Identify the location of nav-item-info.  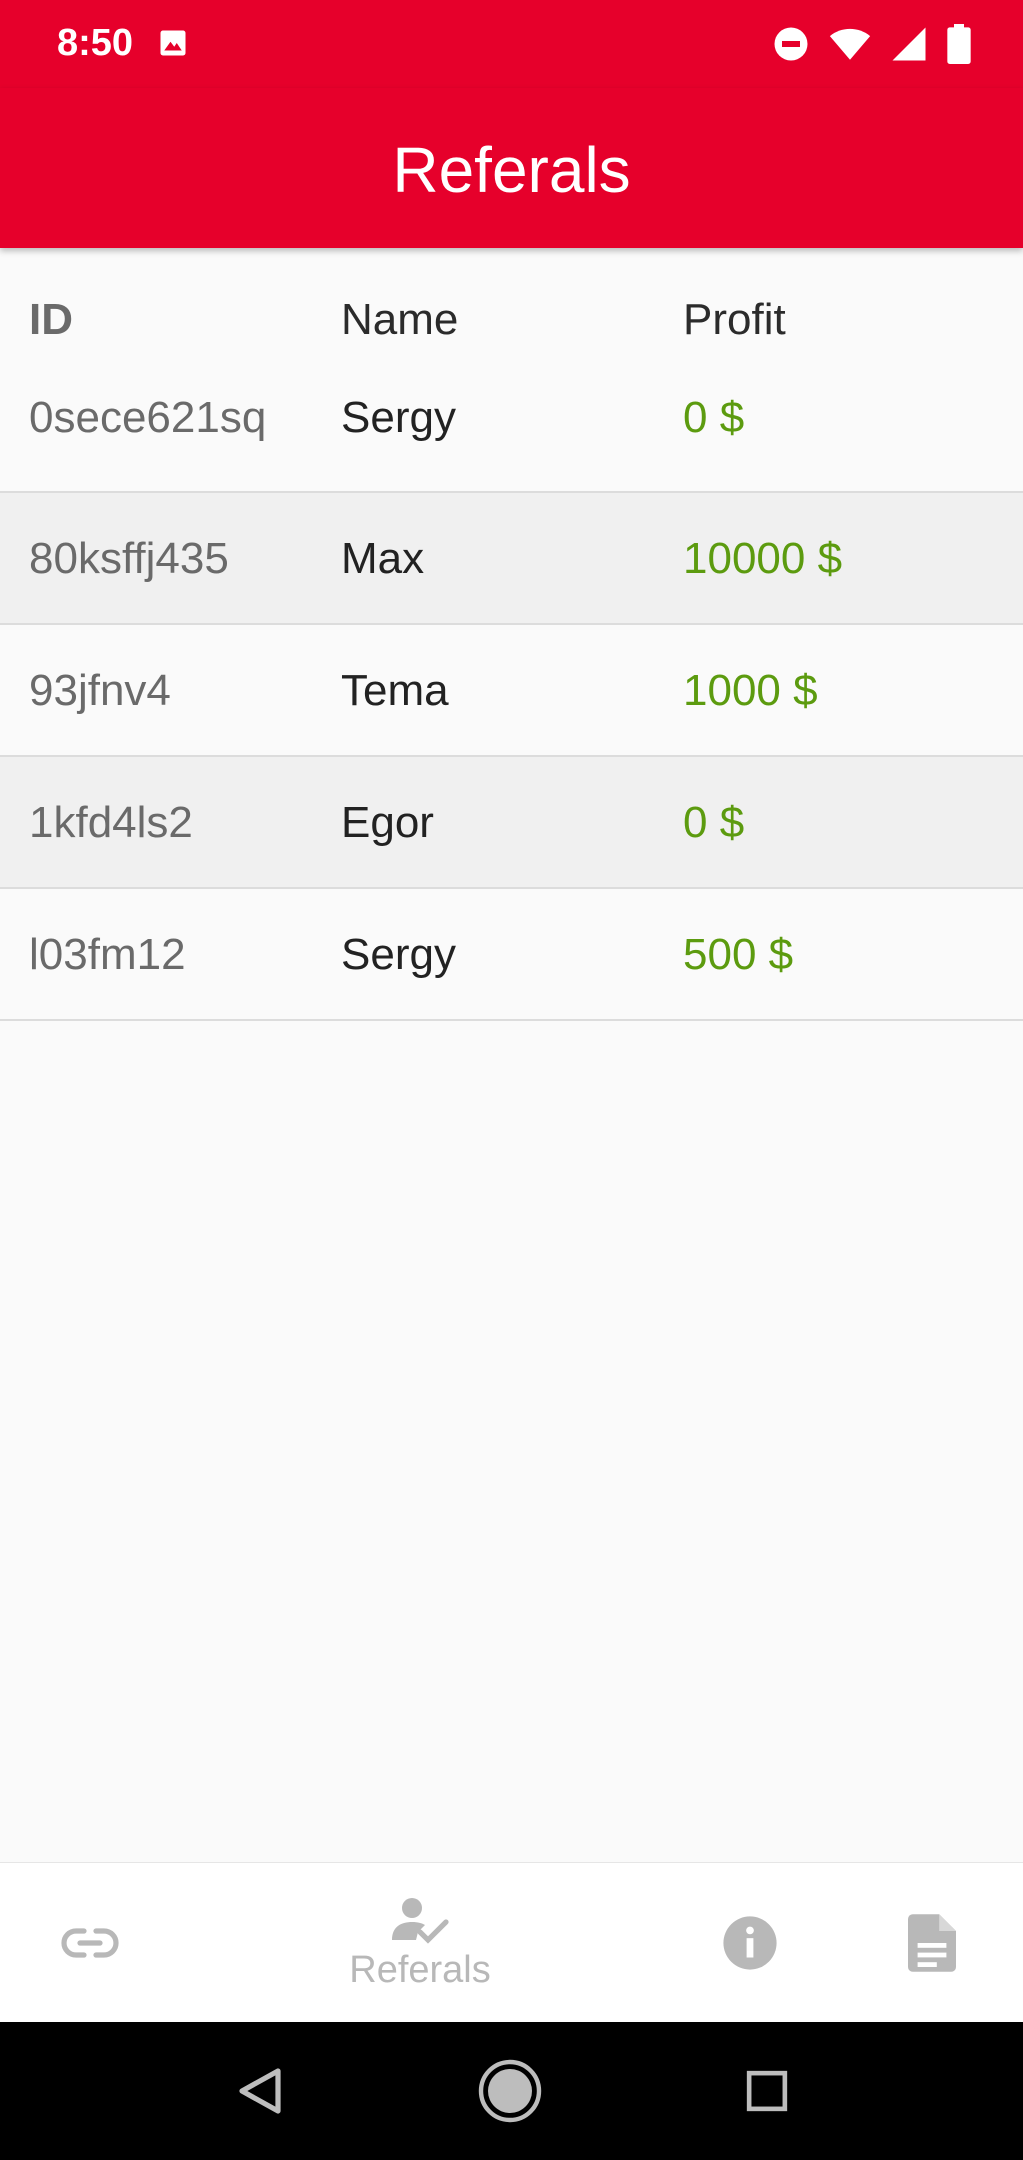
(750, 1943).